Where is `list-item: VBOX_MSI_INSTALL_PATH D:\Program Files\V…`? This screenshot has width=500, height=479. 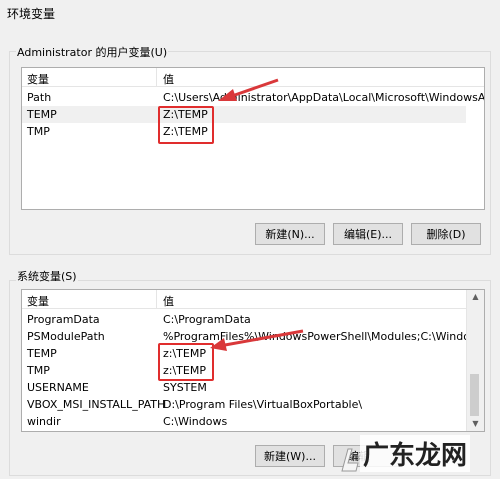
list-item: VBOX_MSI_INSTALL_PATH D:\Program Files\V… is located at coordinates (244, 404).